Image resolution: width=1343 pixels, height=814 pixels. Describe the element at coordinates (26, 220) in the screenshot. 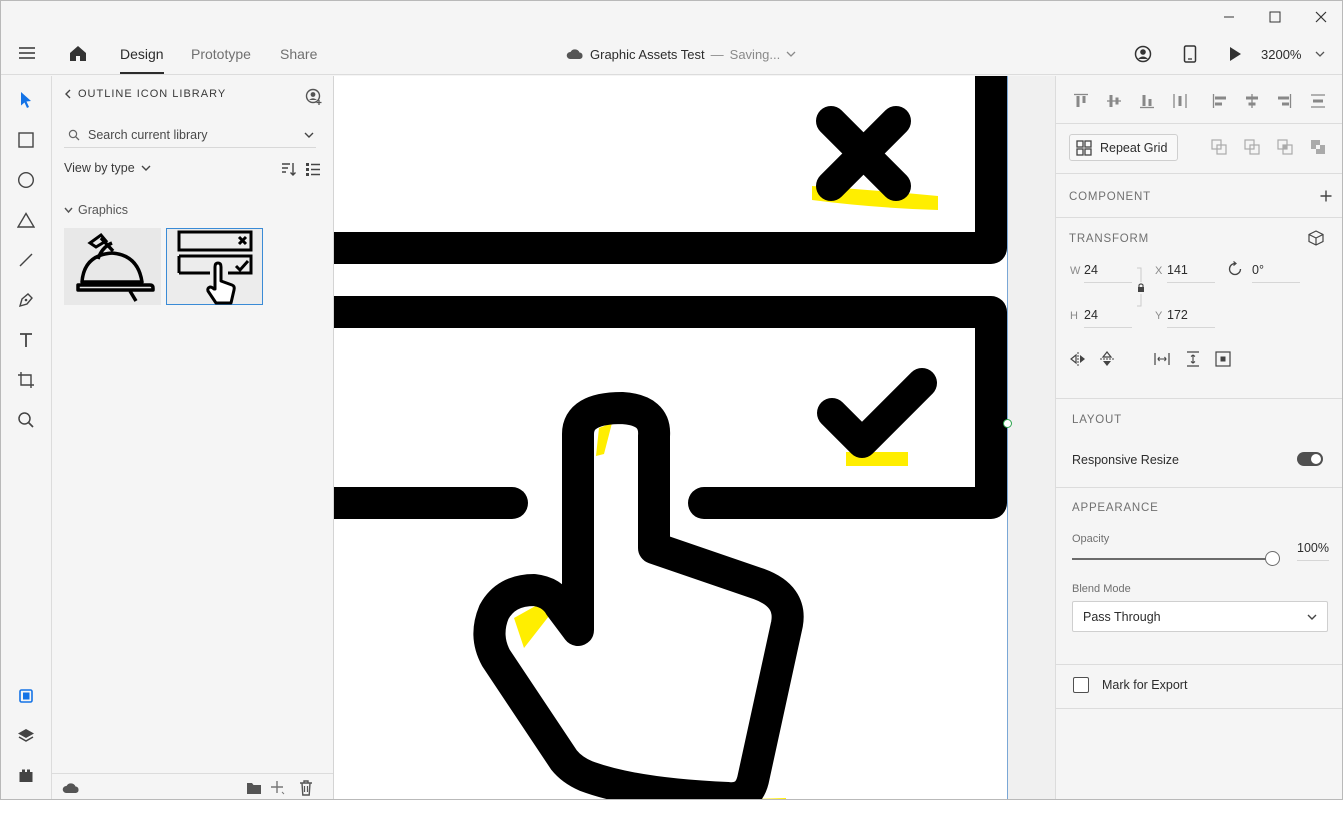

I see `polygon-tool` at that location.